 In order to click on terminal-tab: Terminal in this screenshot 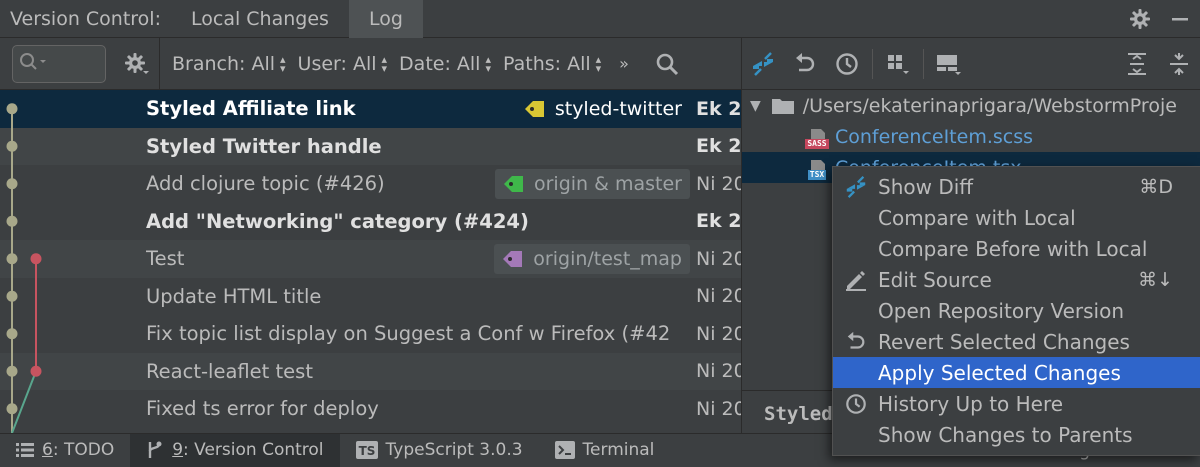, I will do `click(605, 450)`.